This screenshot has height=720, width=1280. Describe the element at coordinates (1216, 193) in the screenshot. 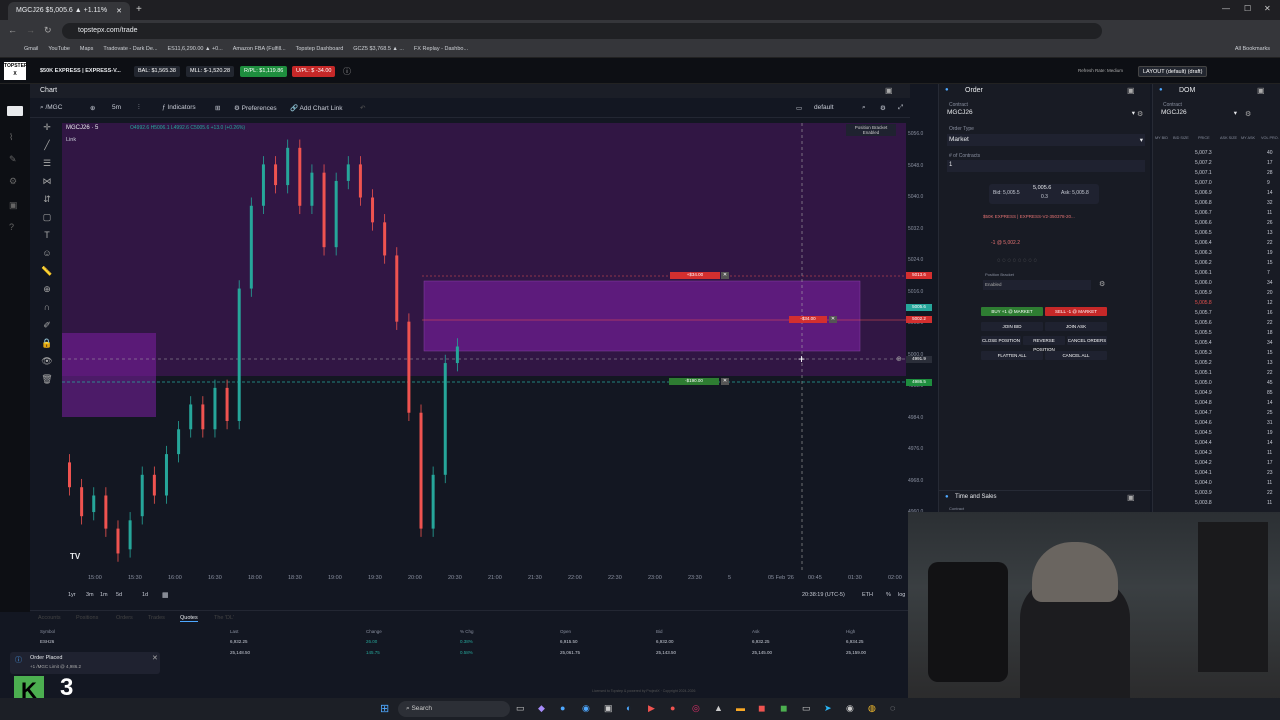

I see `dom-row: 5,006.9 14` at that location.